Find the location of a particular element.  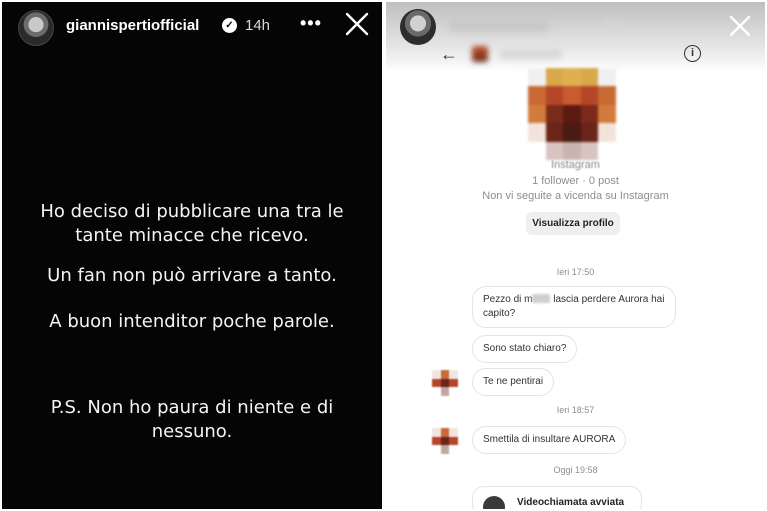

message-bubble: Te ne pentirai is located at coordinates (513, 382).